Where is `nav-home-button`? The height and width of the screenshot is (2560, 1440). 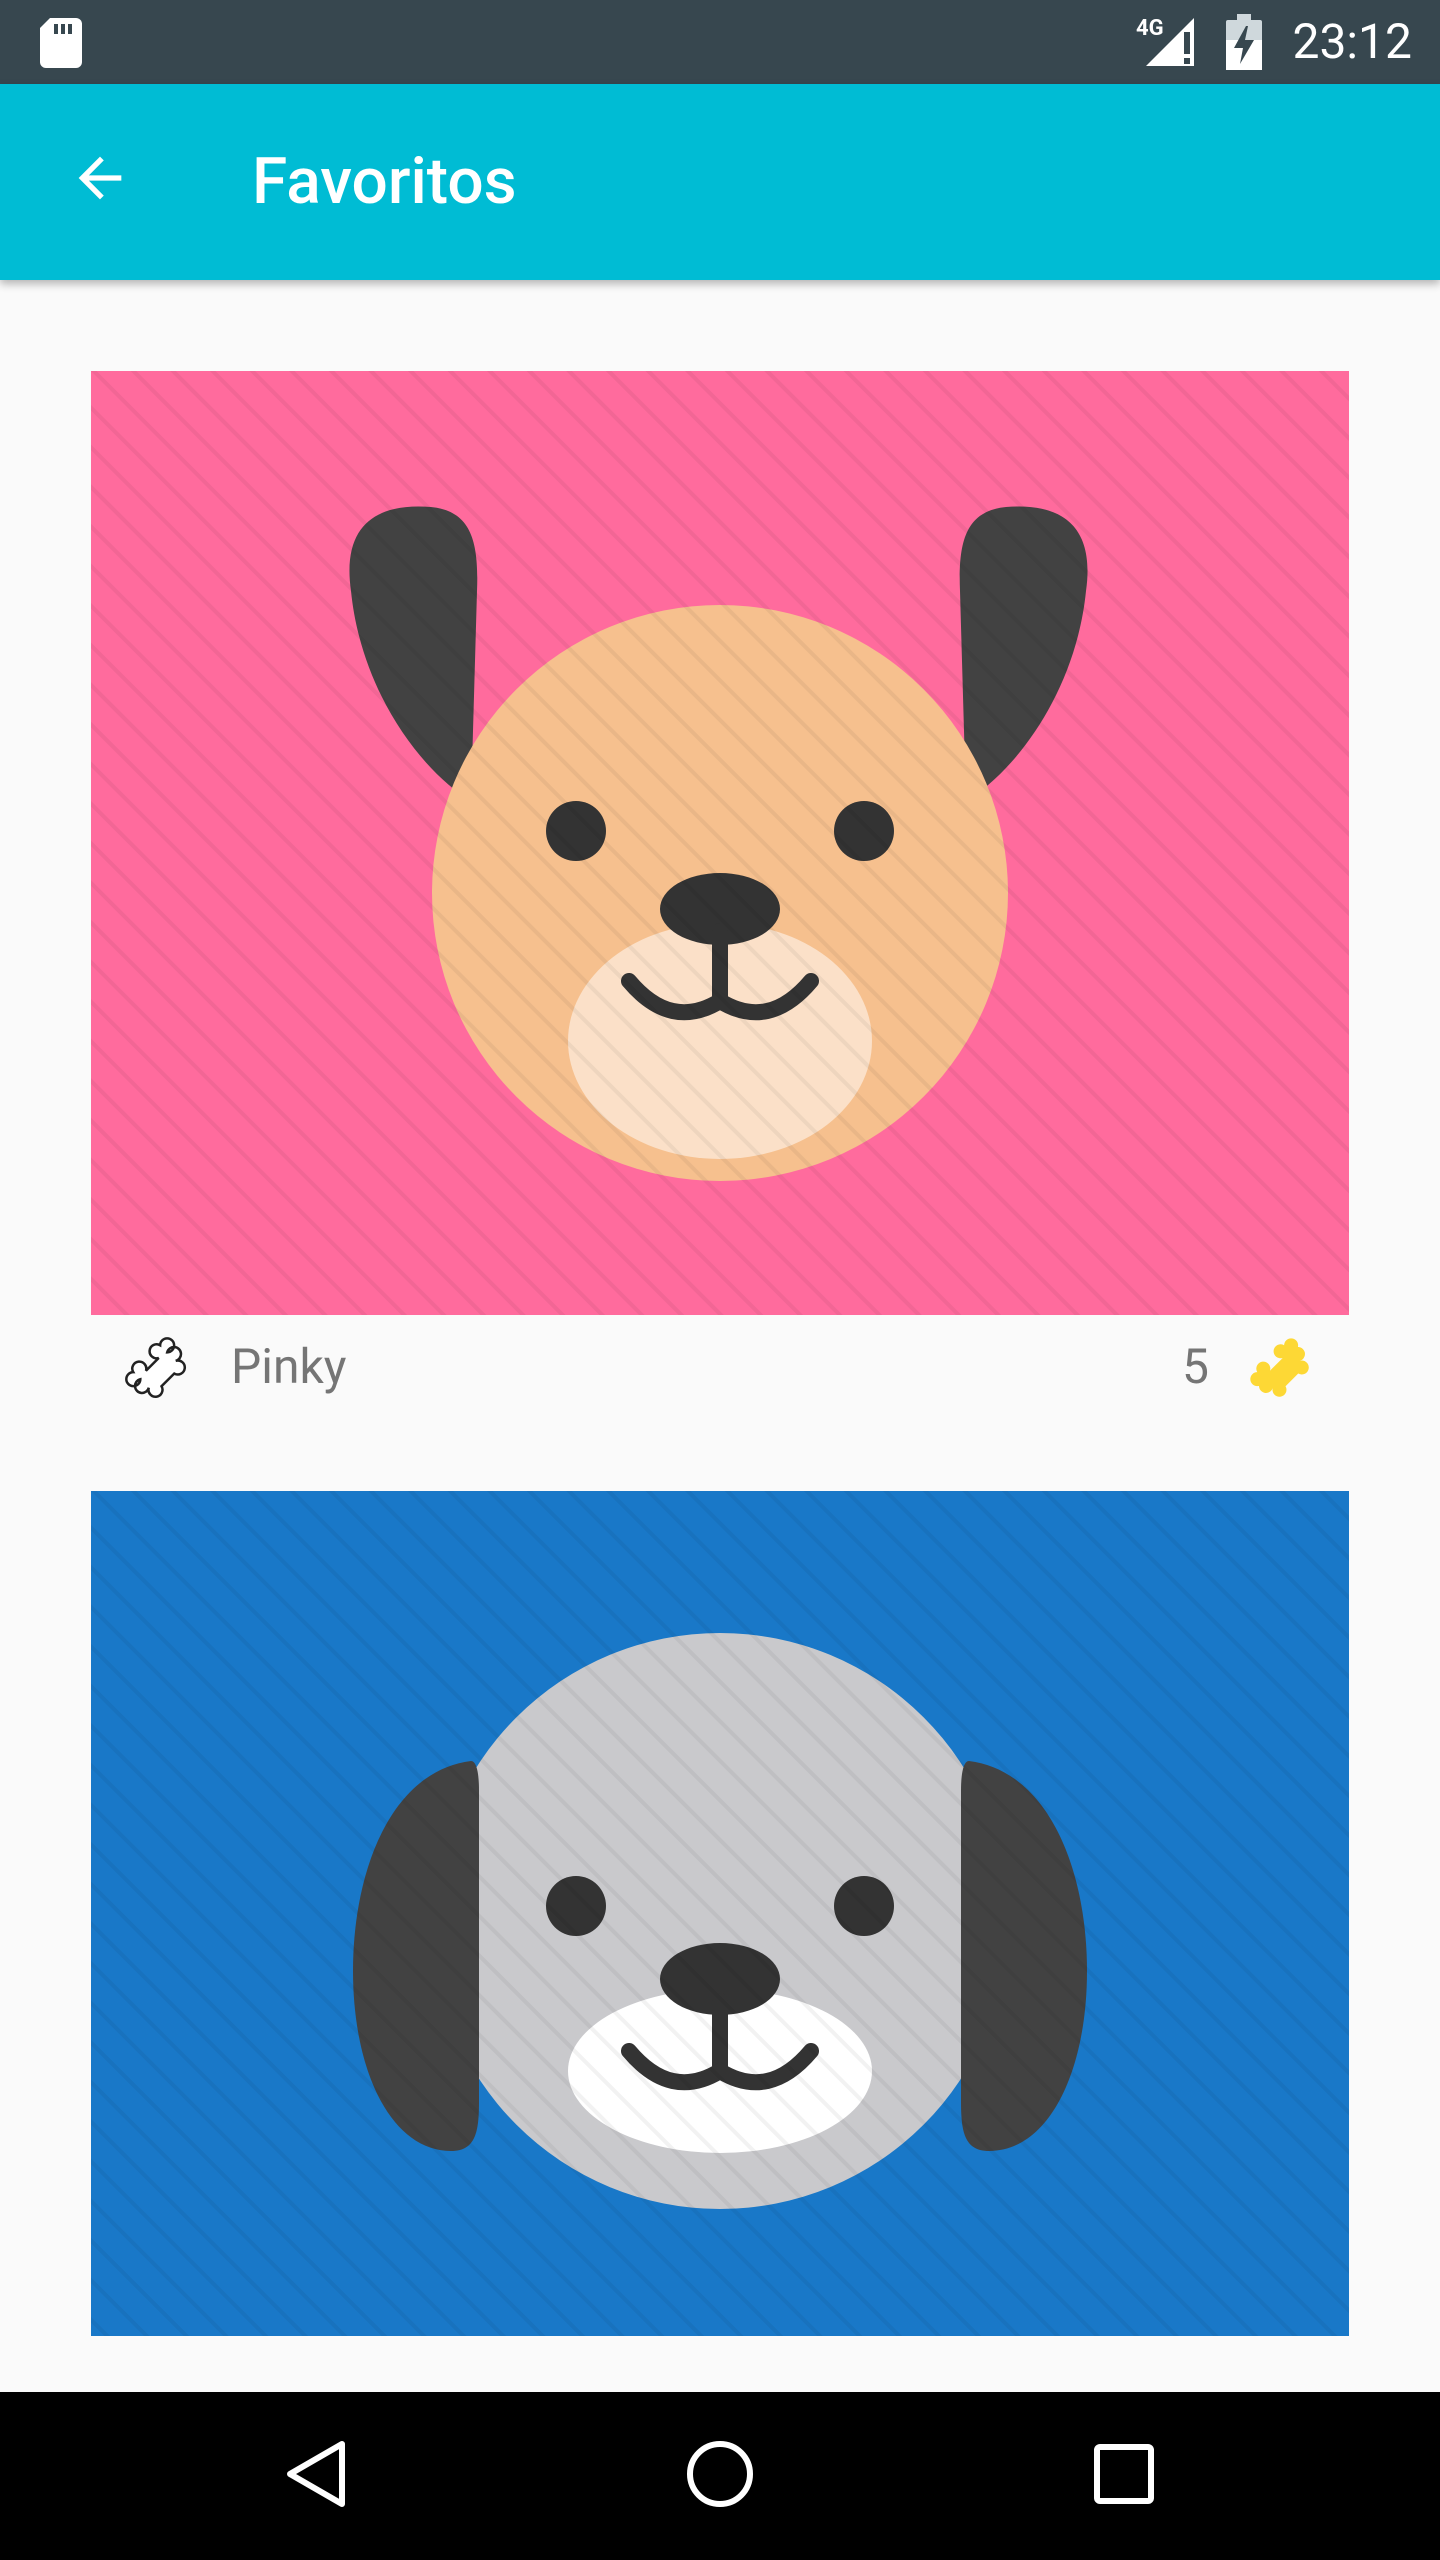
nav-home-button is located at coordinates (720, 2476).